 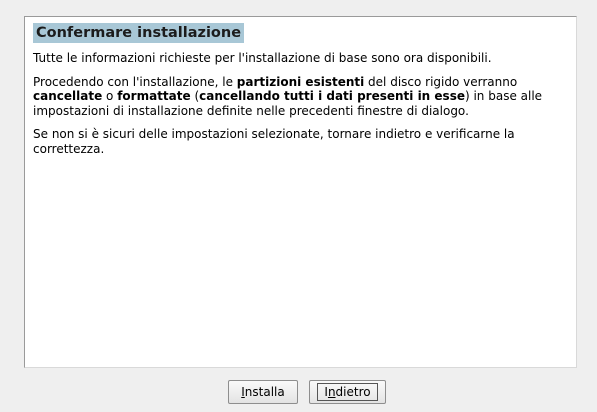 I want to click on page-title: Confermare installazione, so click(x=139, y=33).